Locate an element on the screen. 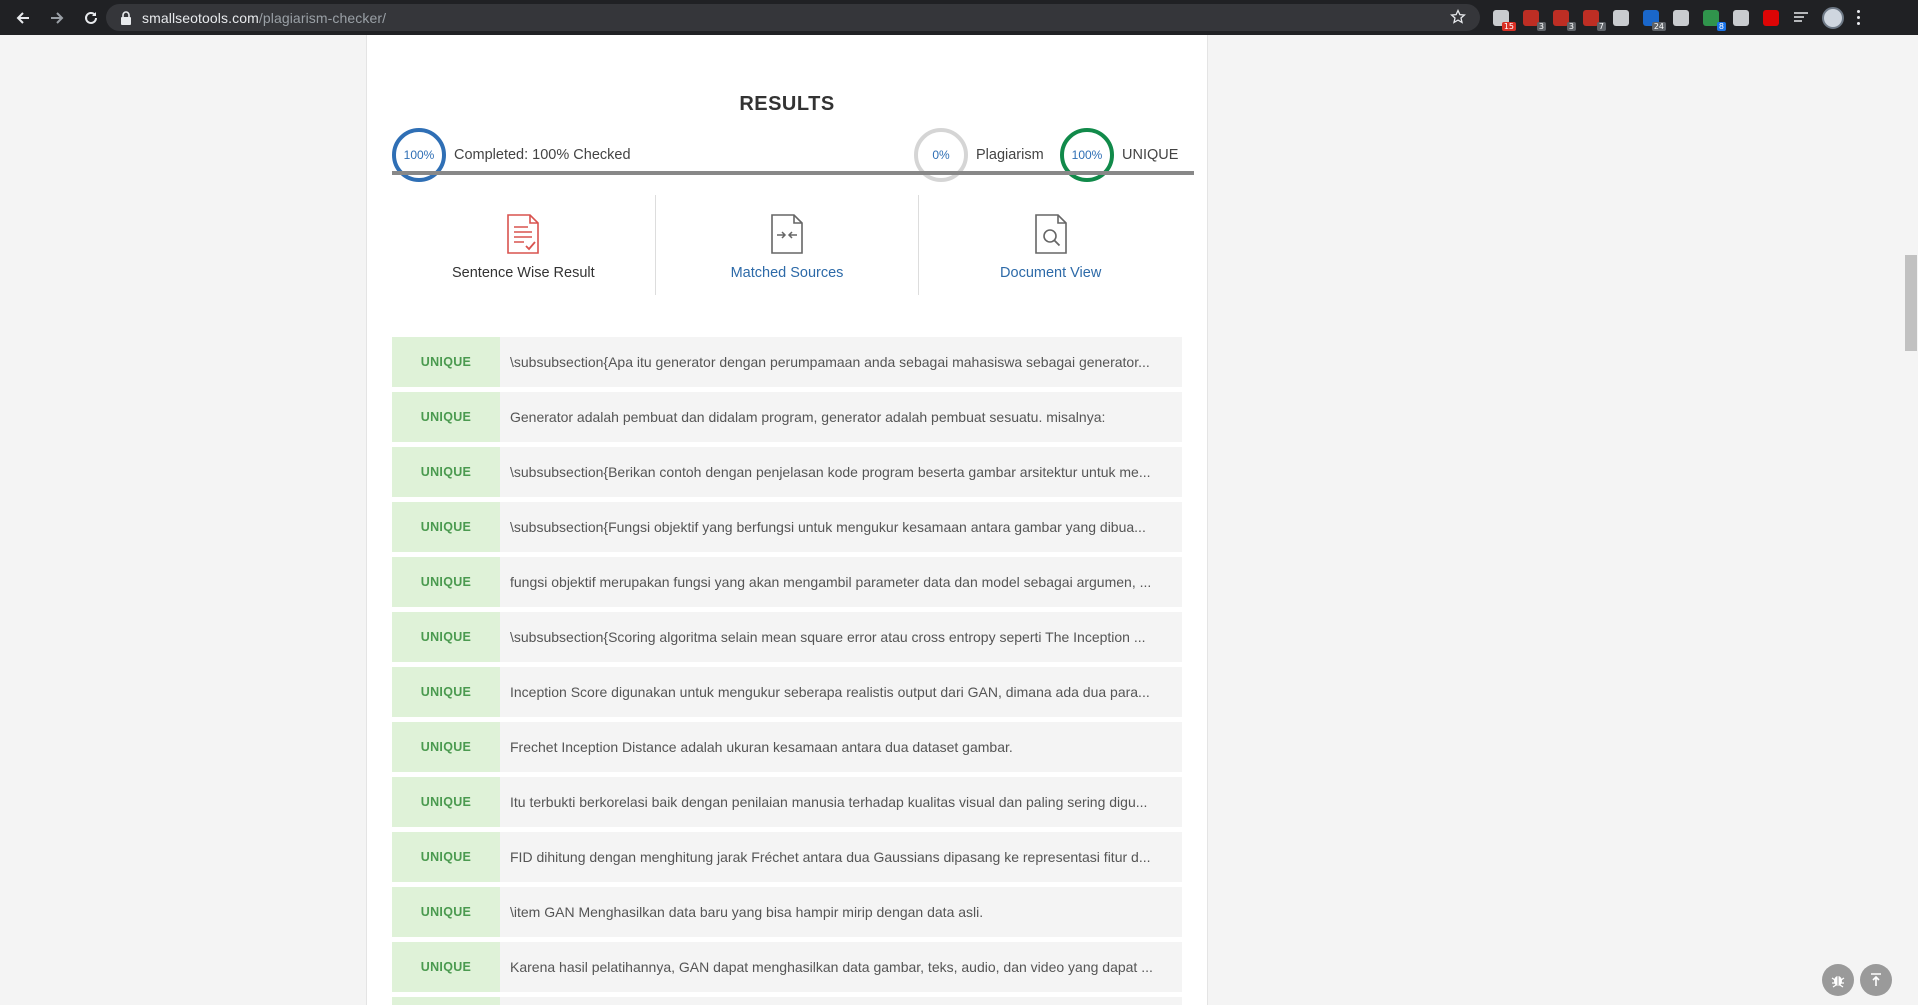 This screenshot has width=1918, height=1005. bookmark-star-icon is located at coordinates (1458, 17).